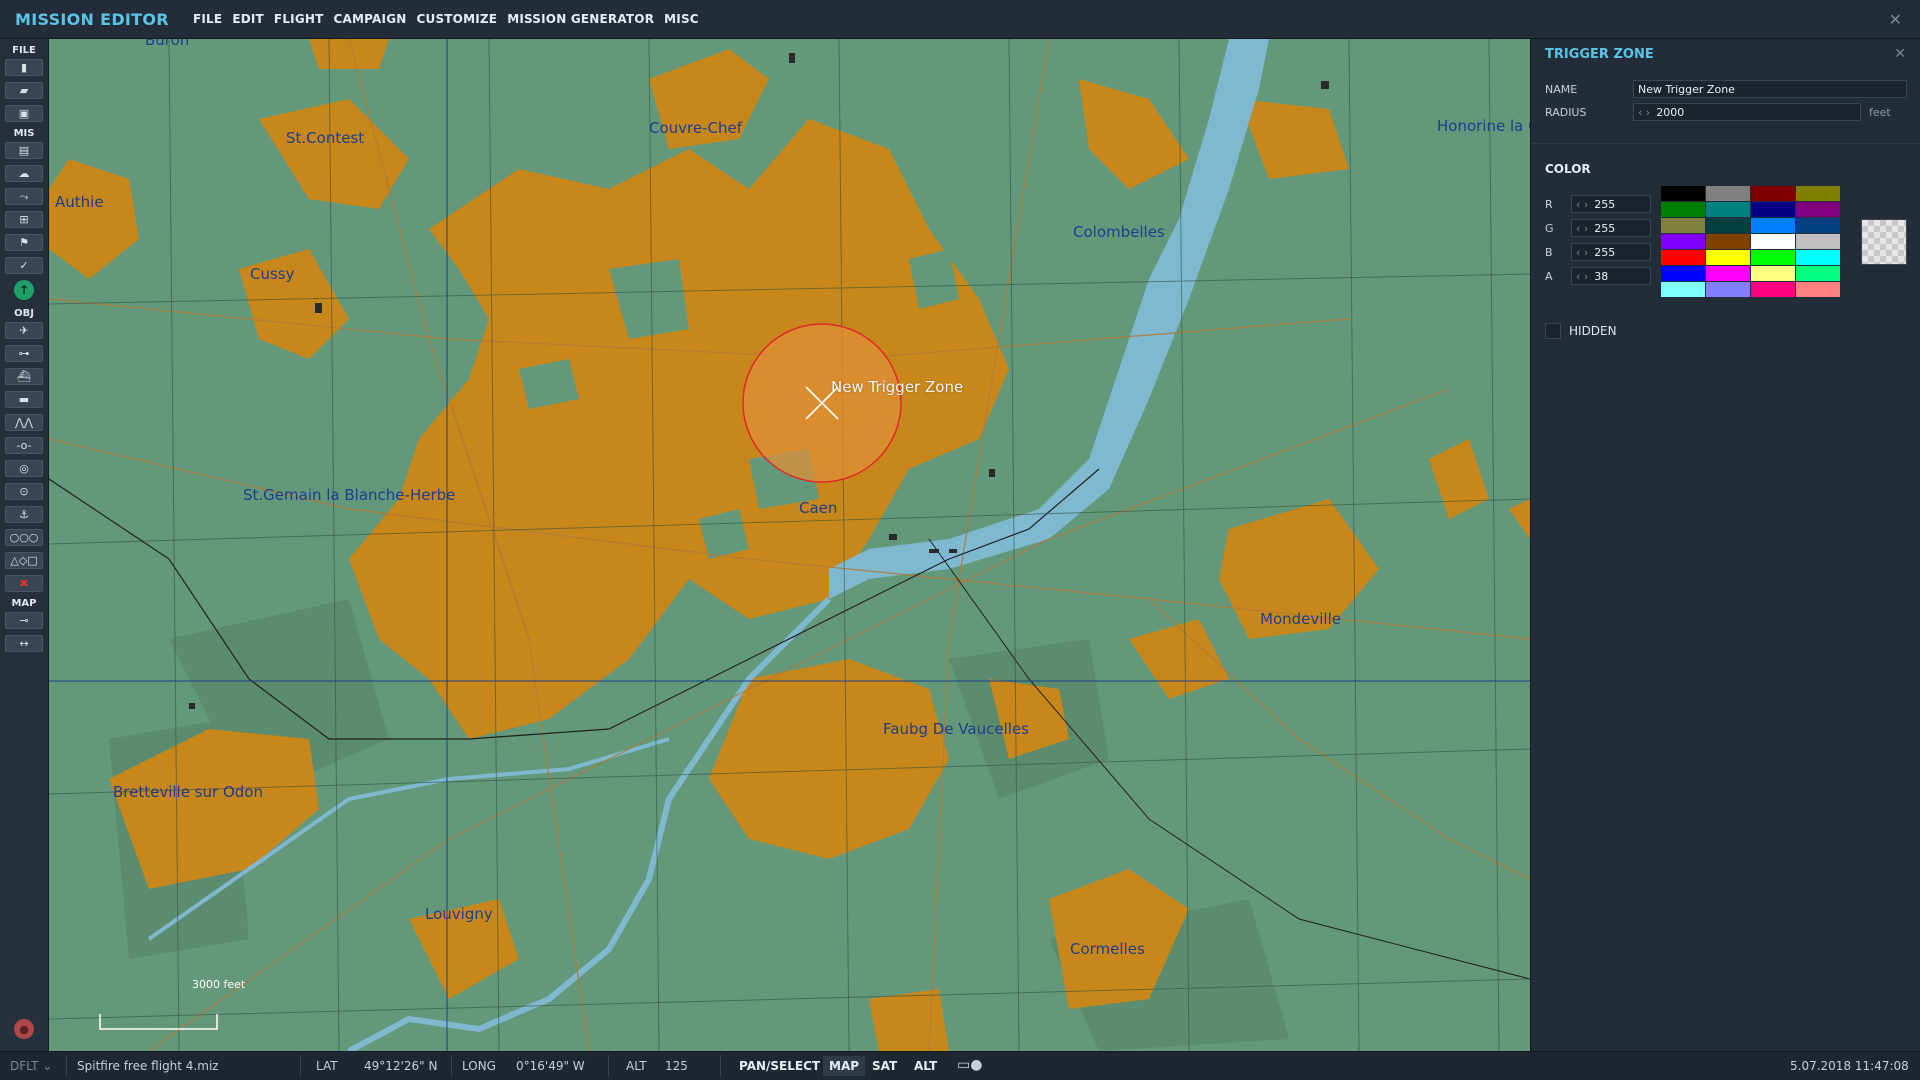 Image resolution: width=1920 pixels, height=1080 pixels. I want to click on alt-view-button: ALT, so click(925, 1066).